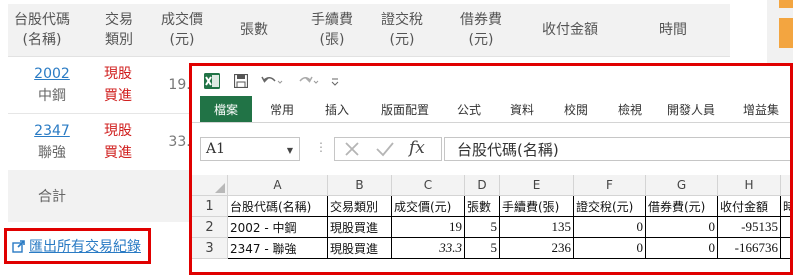 This screenshot has width=793, height=275. What do you see at coordinates (19, 246) in the screenshot?
I see `external-share-icon` at bounding box center [19, 246].